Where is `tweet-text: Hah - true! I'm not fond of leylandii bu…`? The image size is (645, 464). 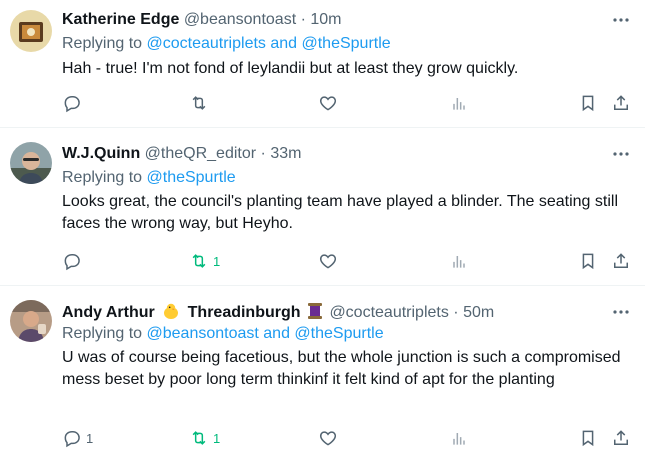
tweet-text: Hah - true! I'm not fond of leylandii bu… is located at coordinates (290, 68).